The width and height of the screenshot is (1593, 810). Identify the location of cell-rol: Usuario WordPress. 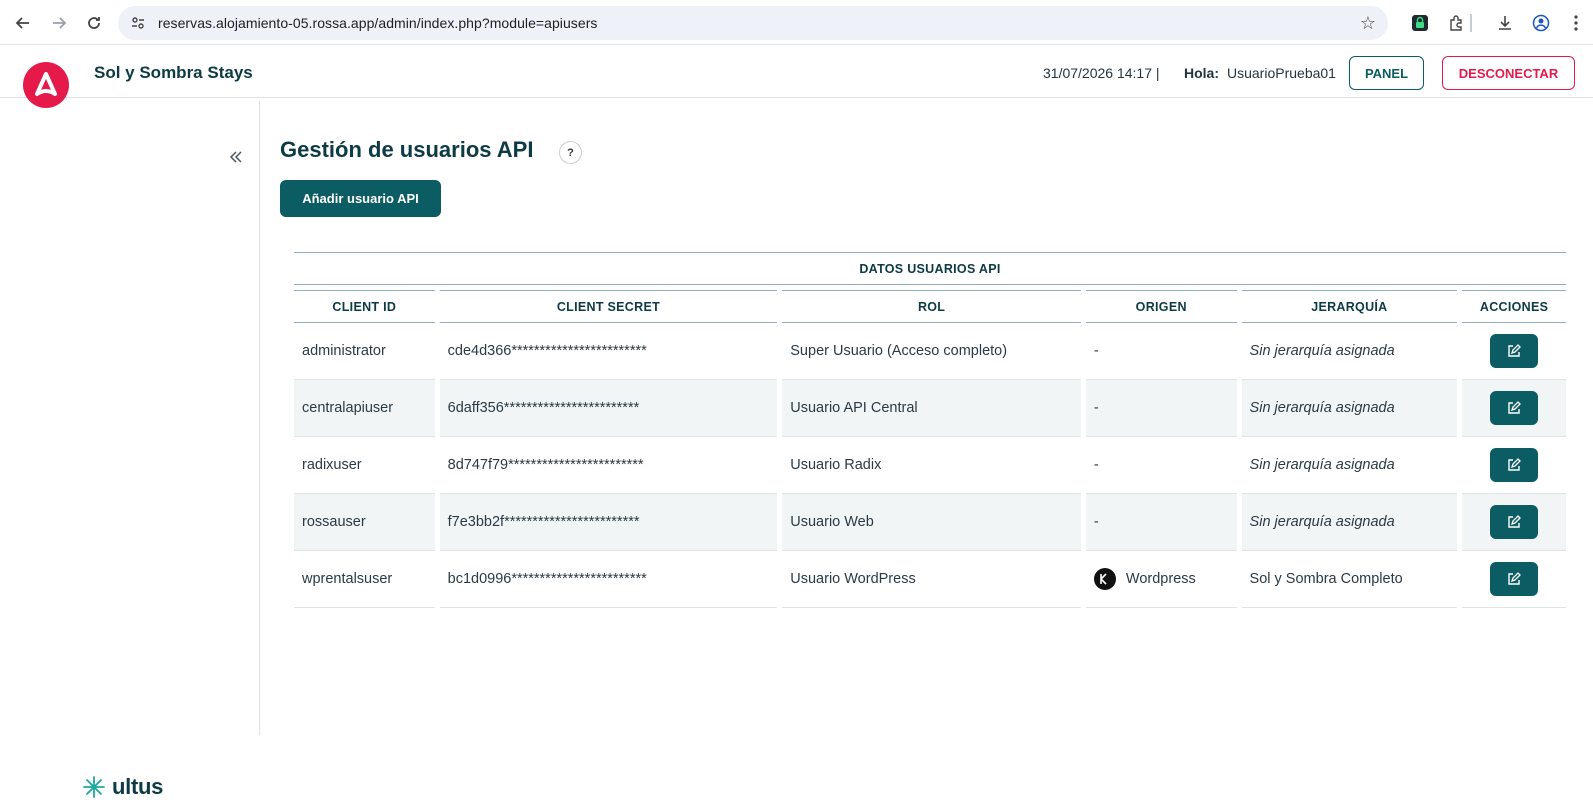
(931, 579).